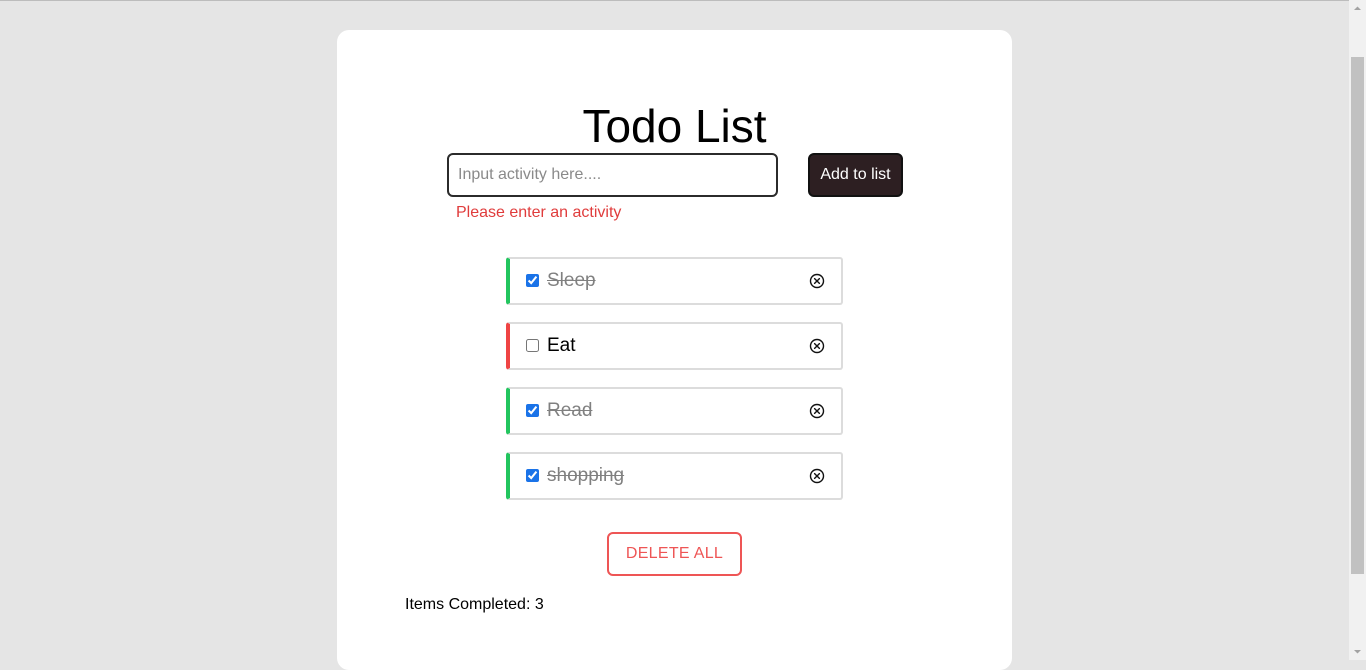 This screenshot has height=670, width=1366. What do you see at coordinates (674, 126) in the screenshot?
I see `page-title: Todo List` at bounding box center [674, 126].